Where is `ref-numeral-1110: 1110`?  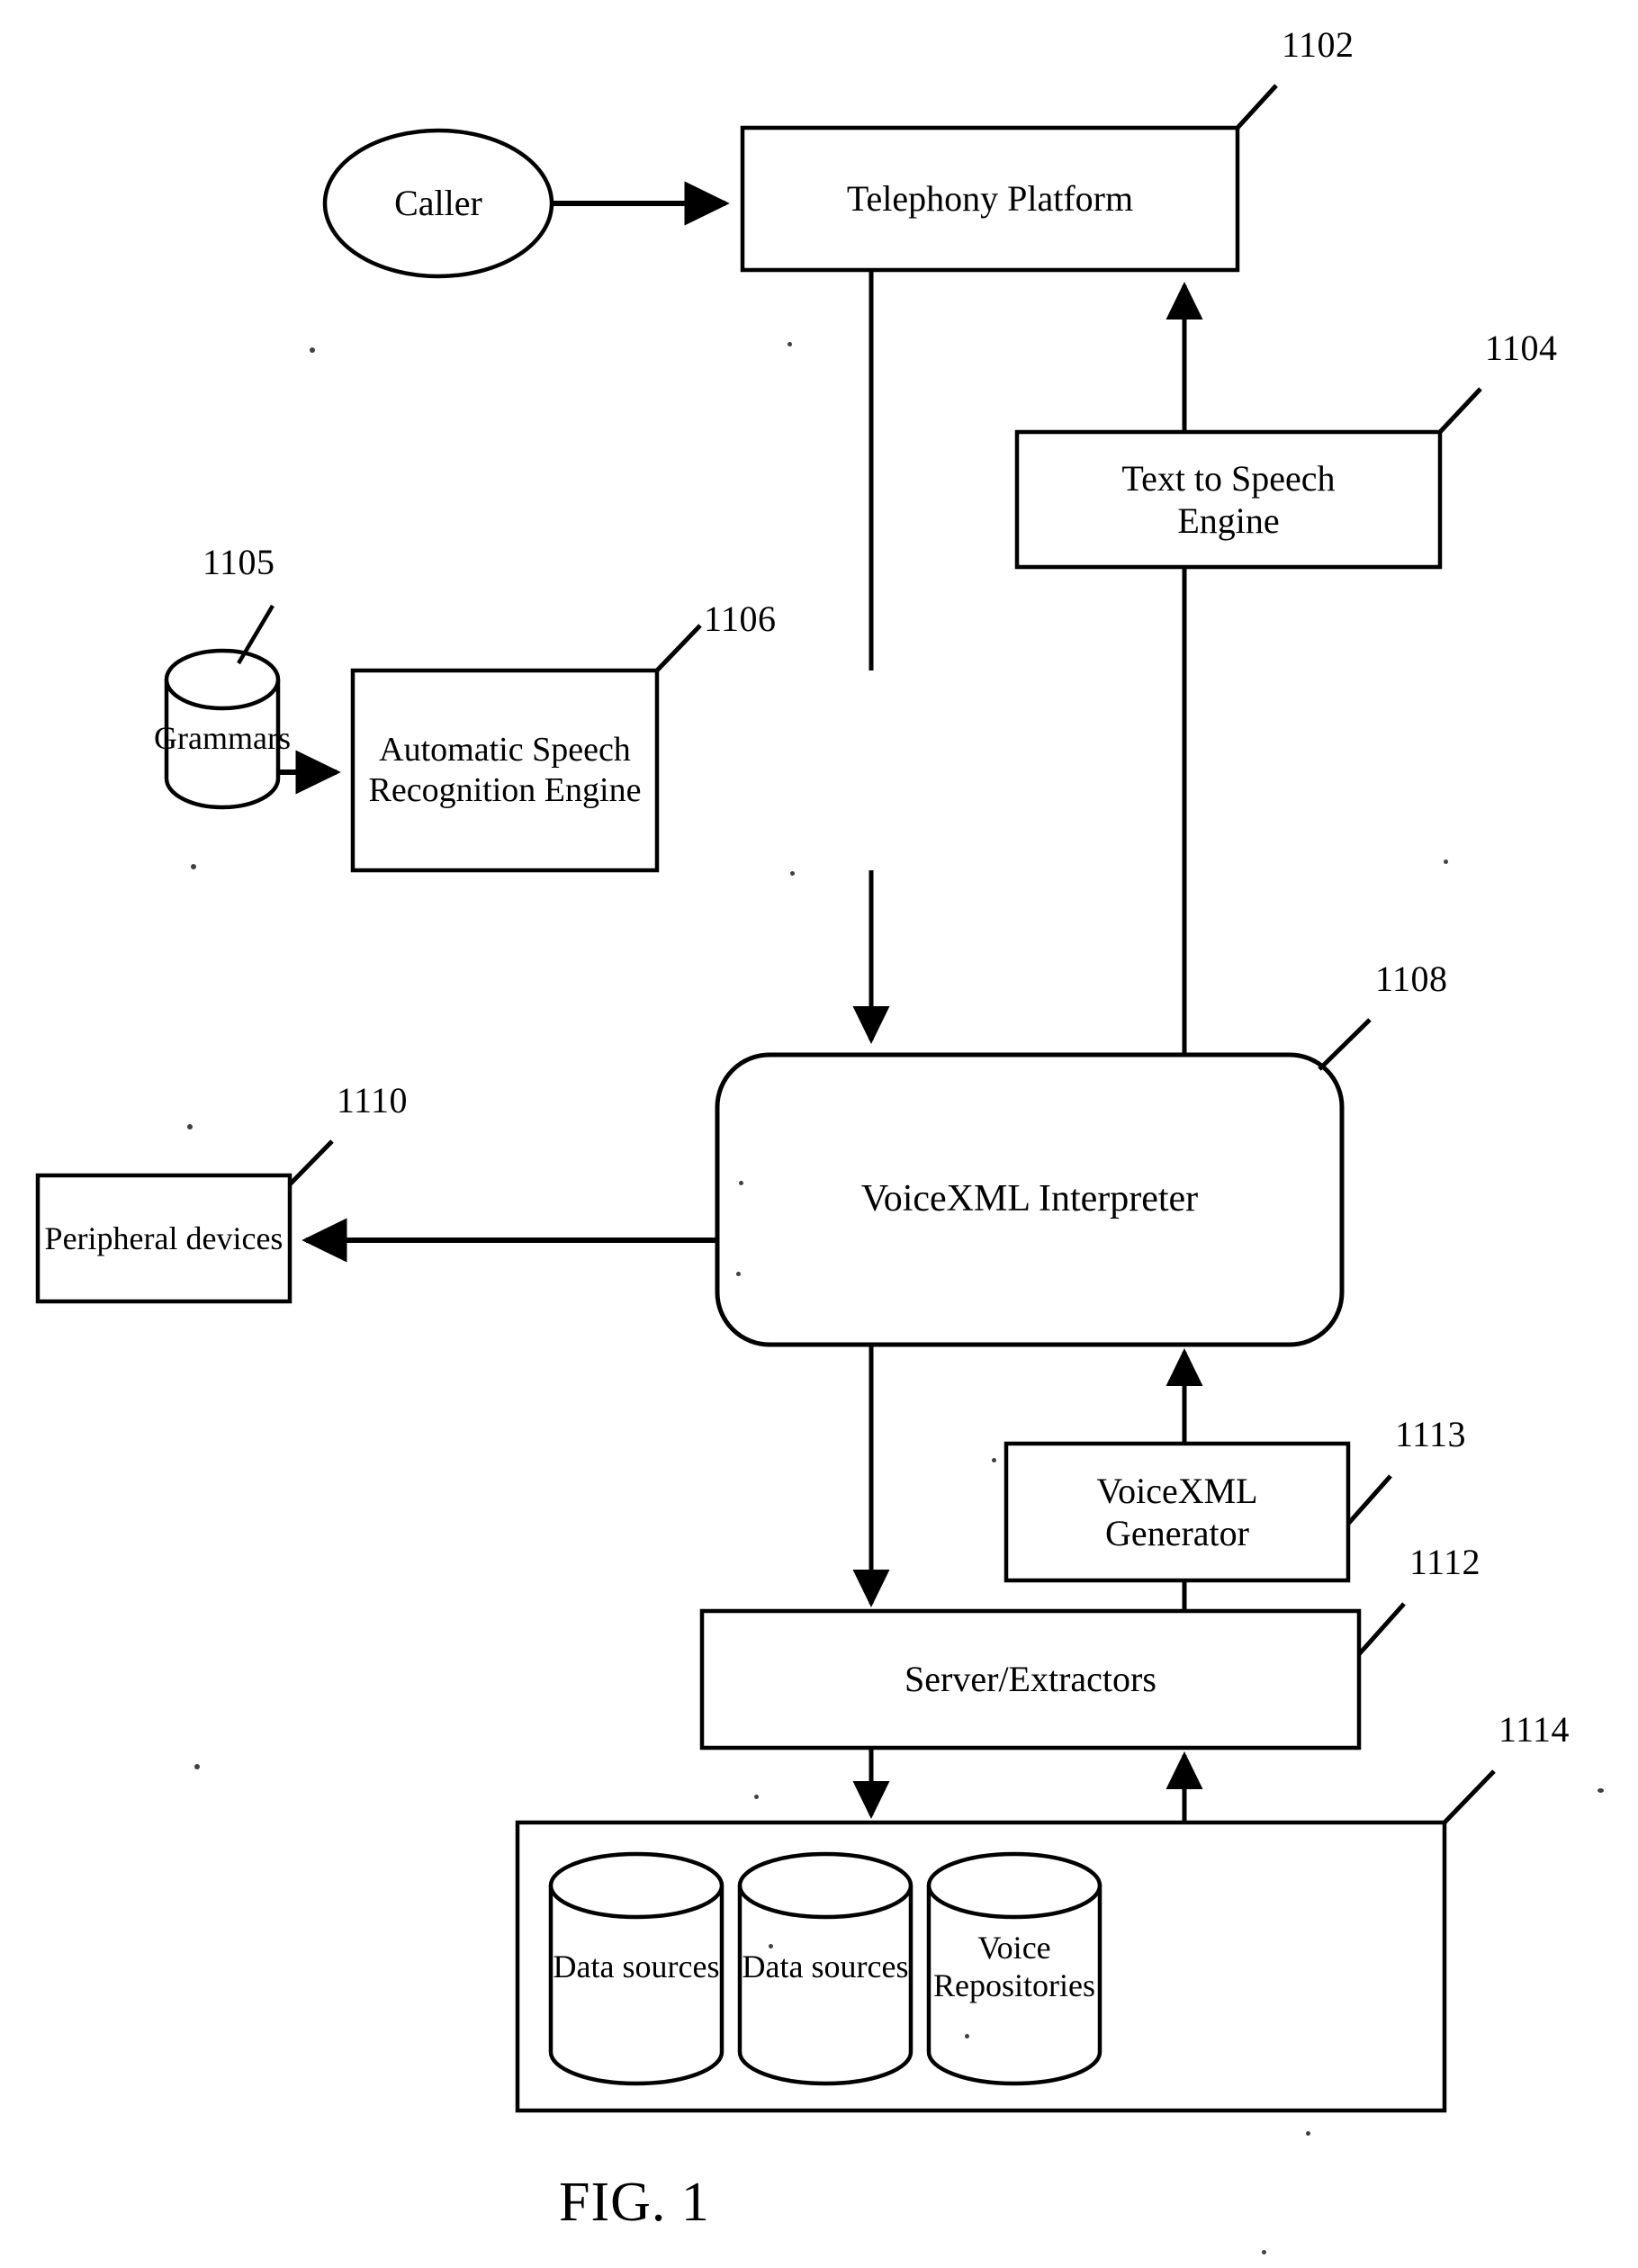
ref-numeral-1110: 1110 is located at coordinates (373, 1100).